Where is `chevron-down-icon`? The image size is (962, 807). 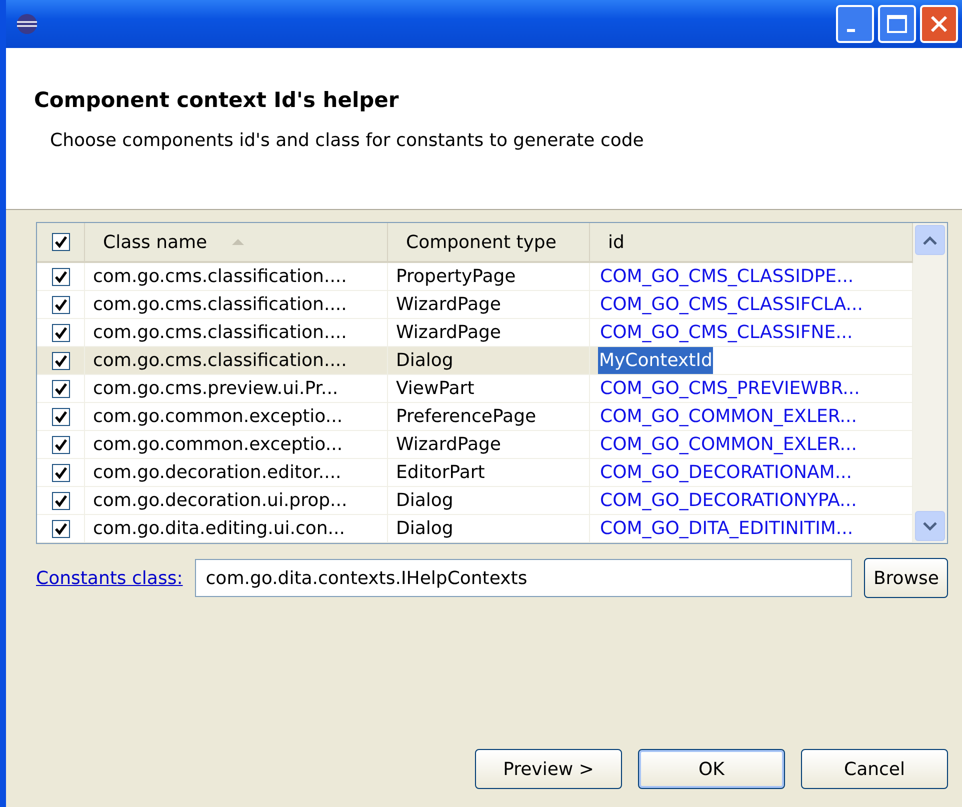
chevron-down-icon is located at coordinates (930, 526).